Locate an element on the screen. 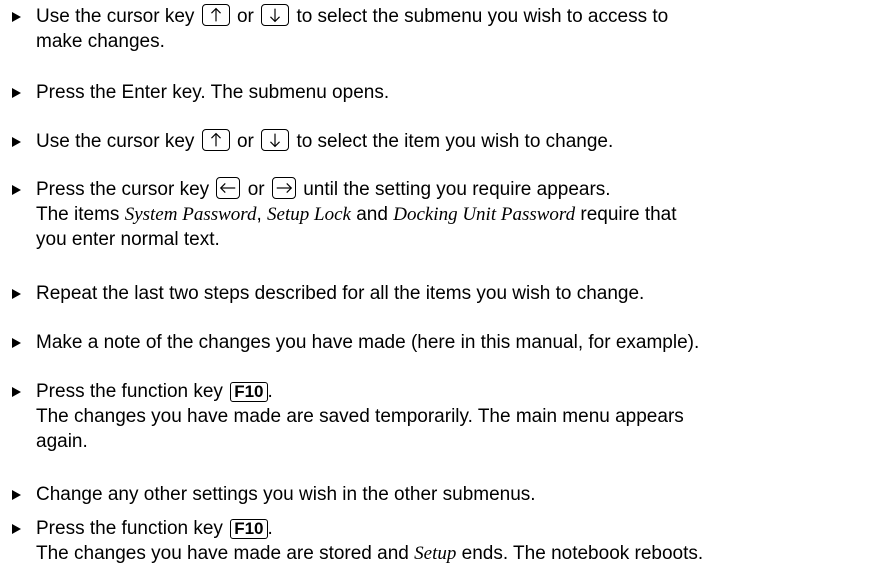 The width and height of the screenshot is (887, 568). step-text: you enter normal text. is located at coordinates (128, 239).